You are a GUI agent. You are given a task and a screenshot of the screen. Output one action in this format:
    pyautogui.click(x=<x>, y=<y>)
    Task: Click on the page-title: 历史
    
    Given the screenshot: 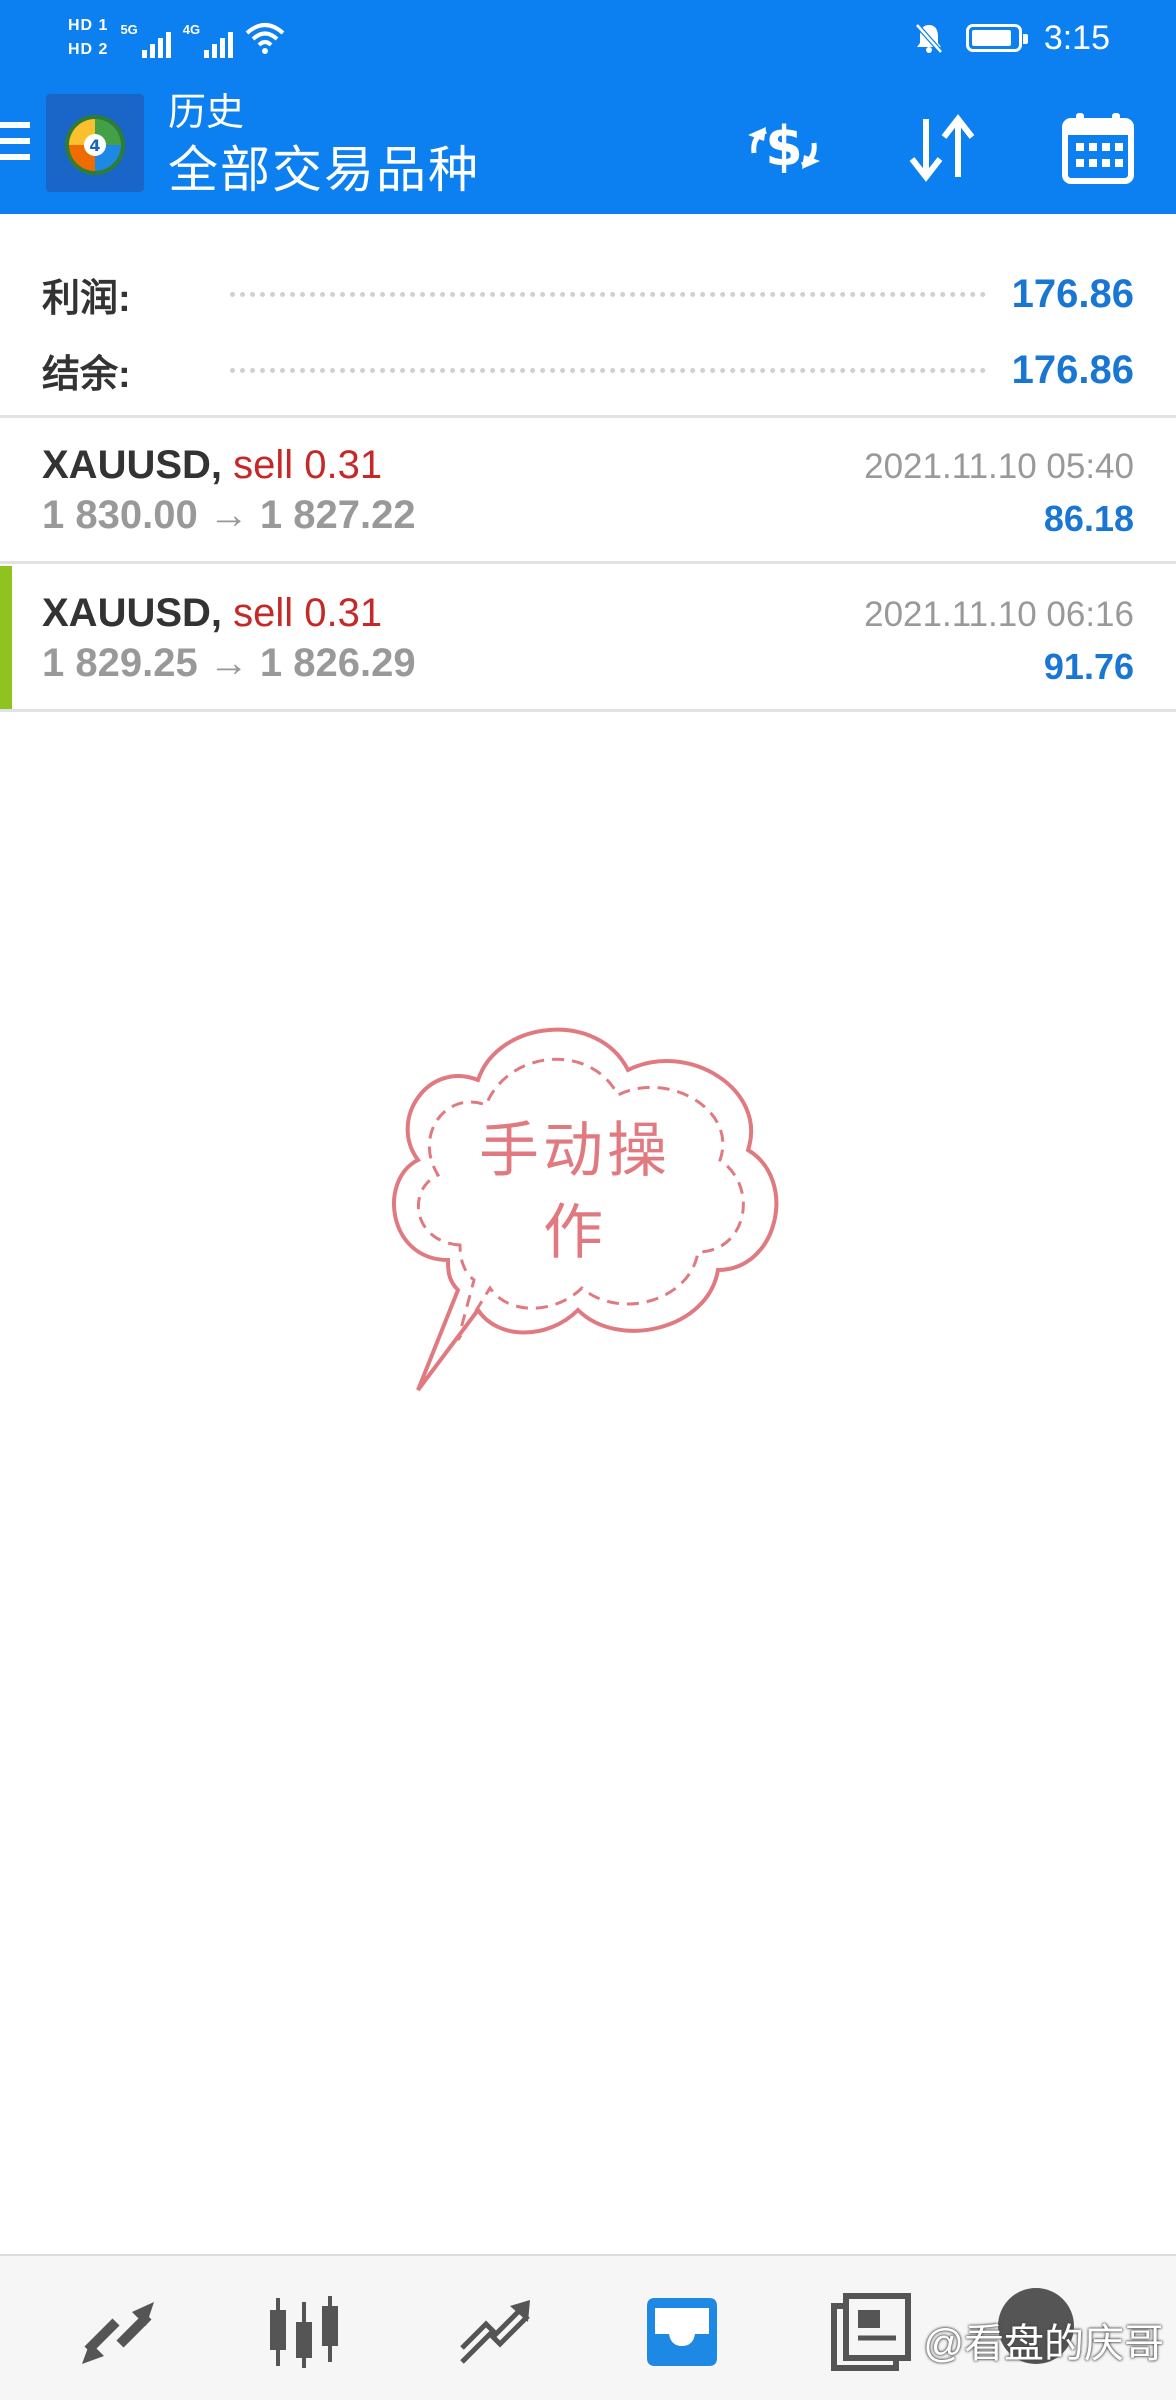 What is the action you would take?
    pyautogui.click(x=206, y=113)
    